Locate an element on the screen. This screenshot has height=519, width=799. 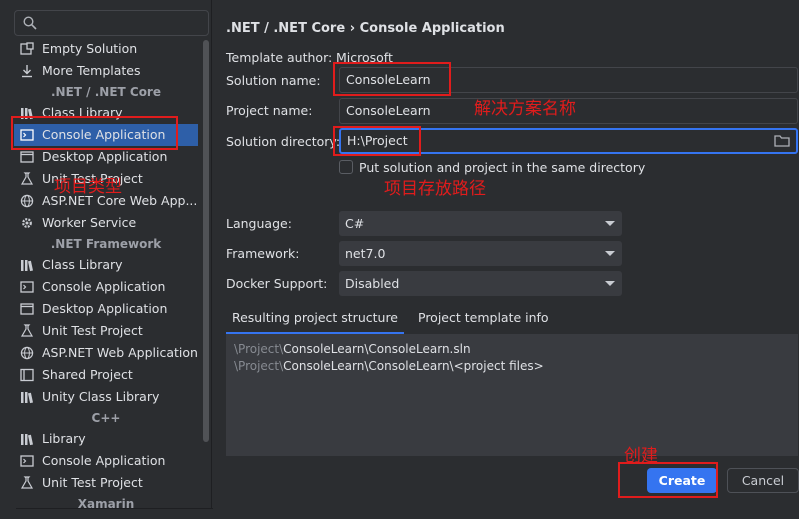
template-item-label: Empty Solution is located at coordinates (90, 48).